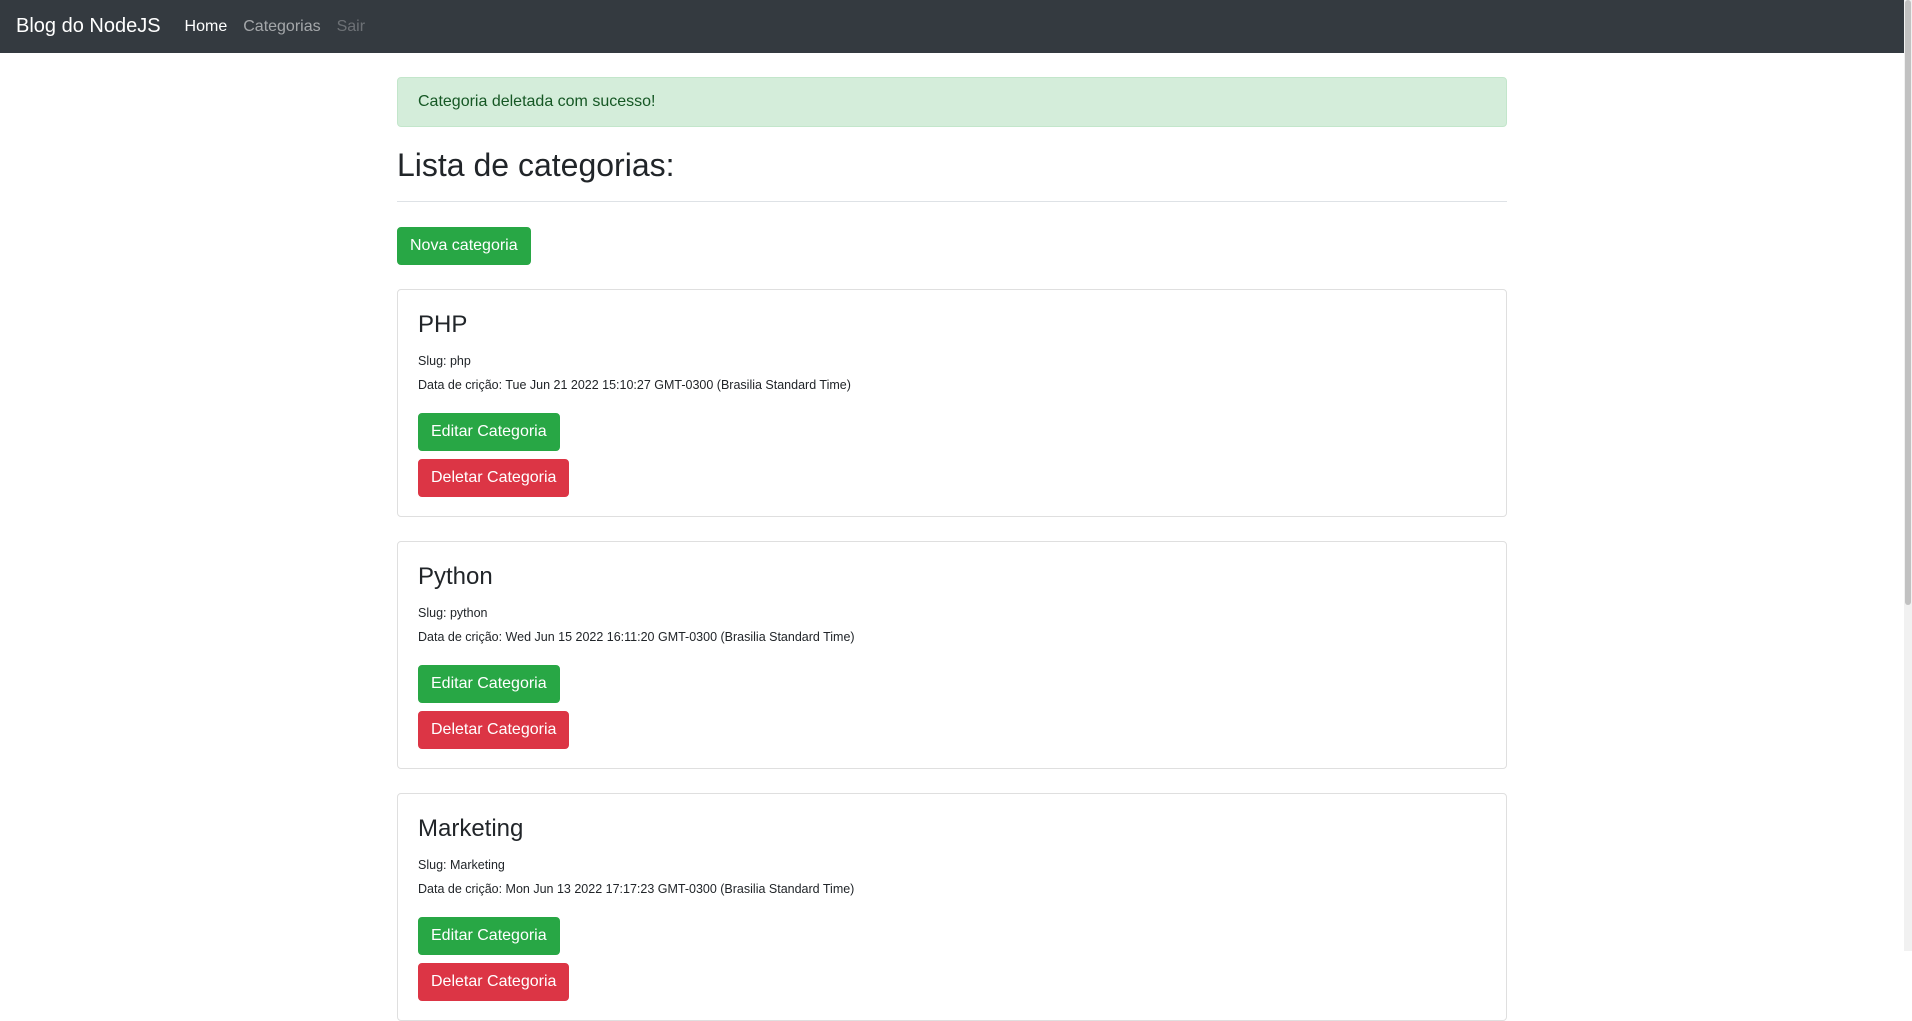 The width and height of the screenshot is (1912, 1021). Describe the element at coordinates (537, 101) in the screenshot. I see `alert-message: Categoria deletada com sucesso!` at that location.